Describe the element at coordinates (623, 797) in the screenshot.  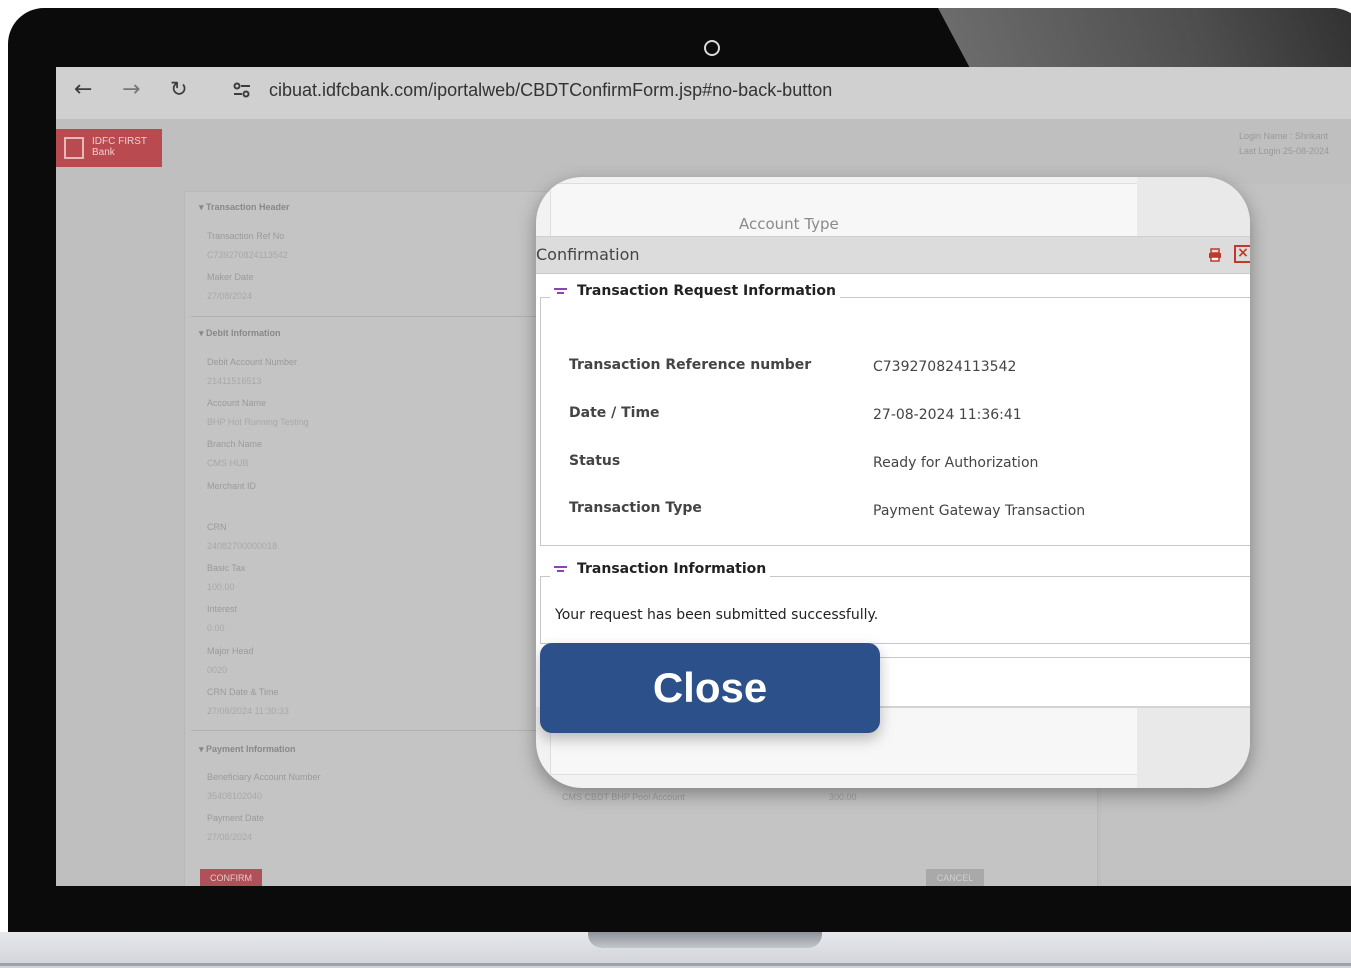
I see `payment-account-name: CMS CBDT BHP Pool Account` at that location.